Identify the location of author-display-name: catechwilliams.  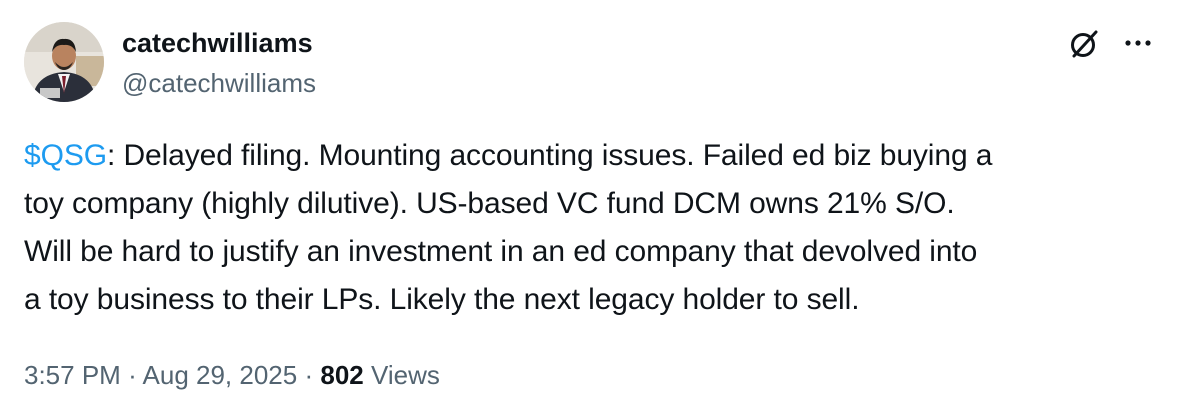
(217, 43).